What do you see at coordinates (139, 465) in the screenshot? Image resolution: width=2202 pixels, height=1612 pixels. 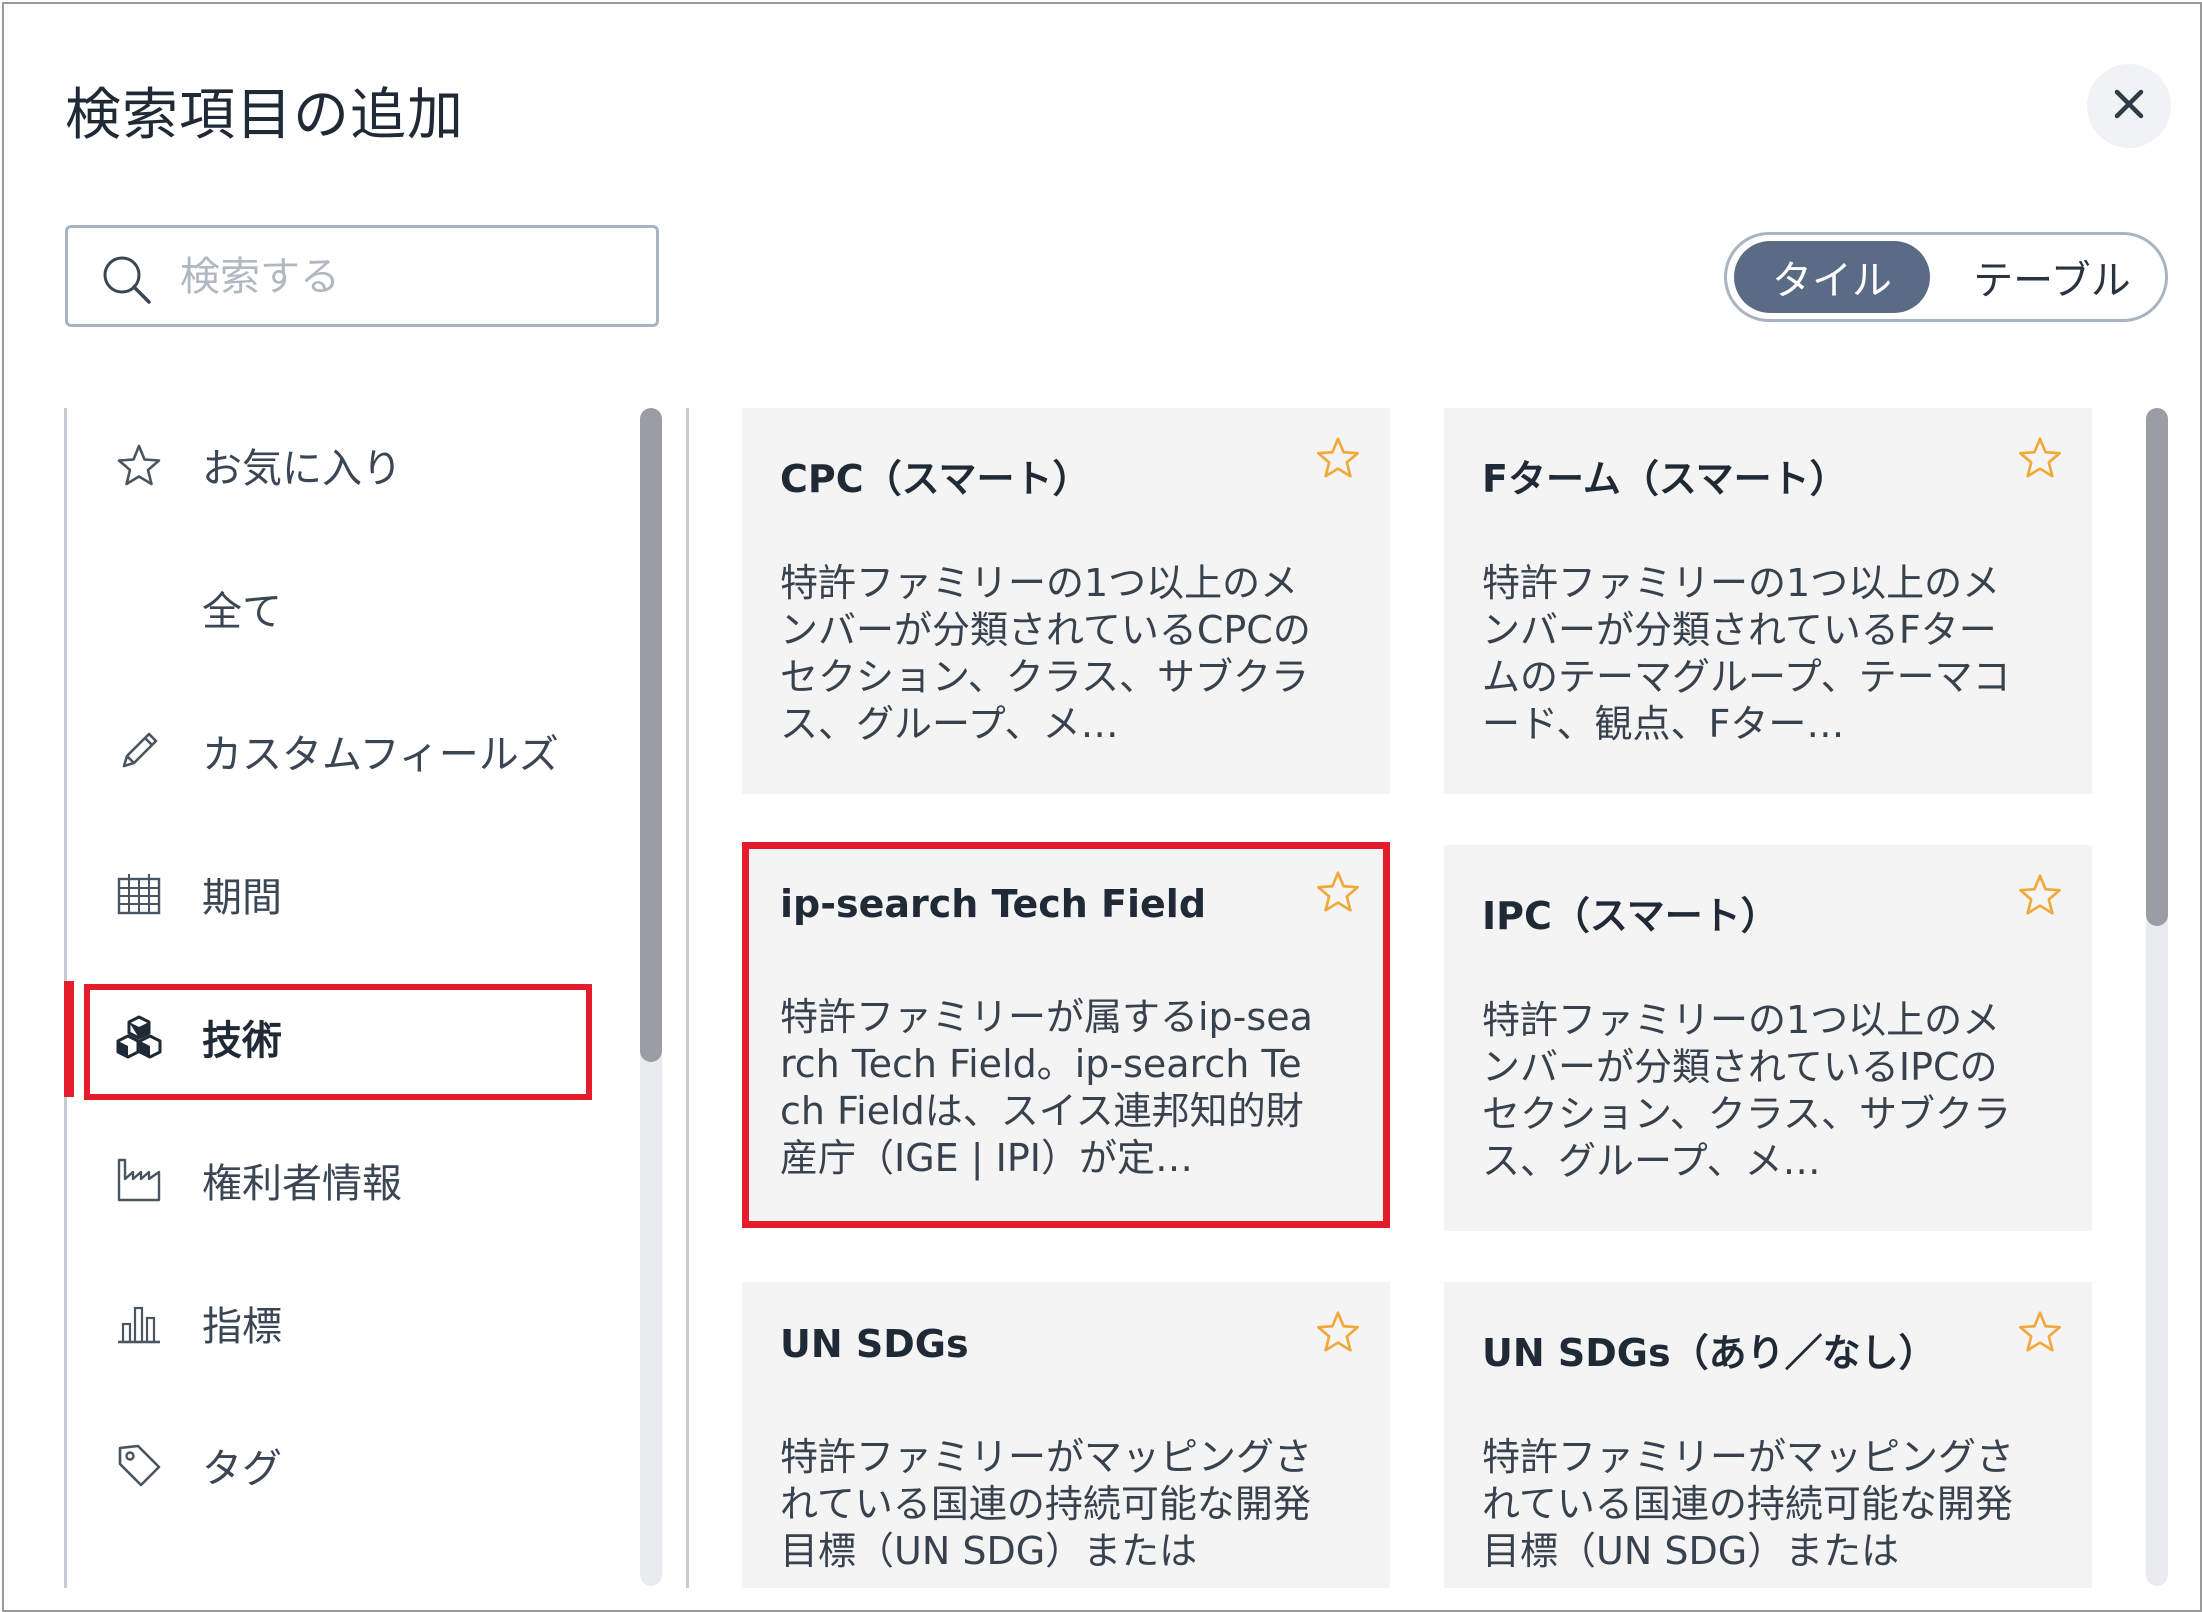 I see `star-icon` at bounding box center [139, 465].